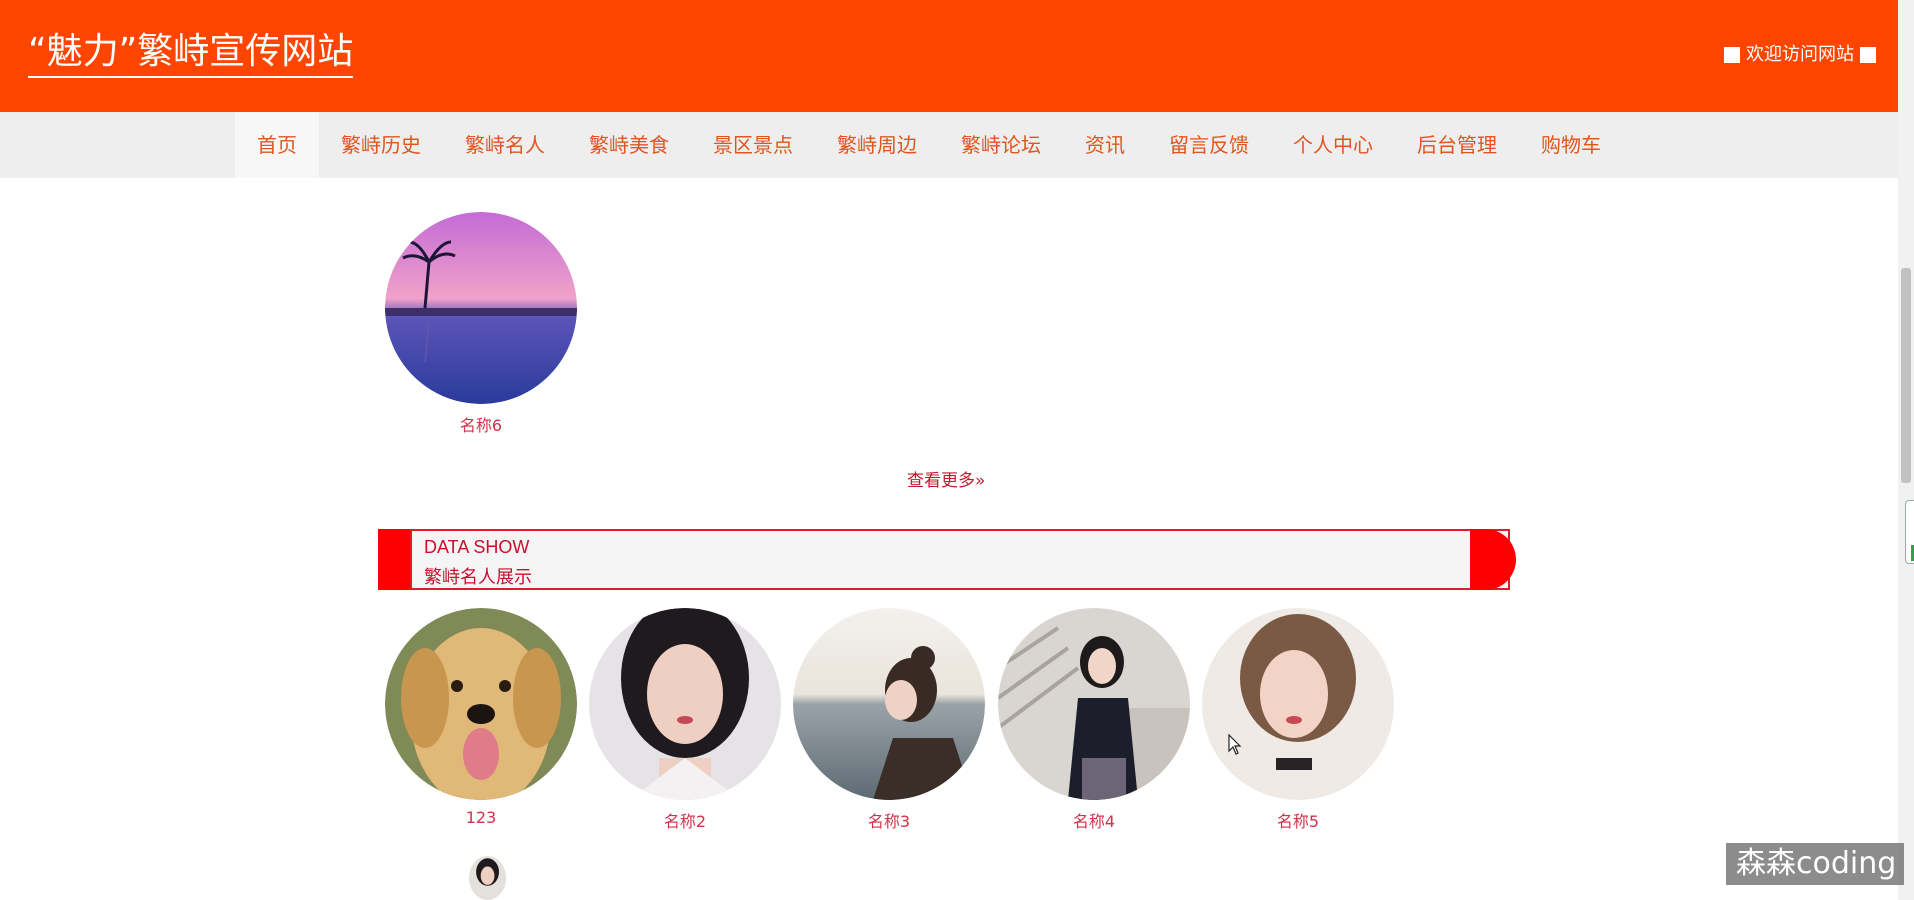  What do you see at coordinates (1105, 145) in the screenshot?
I see `nav-item-news: 资讯` at bounding box center [1105, 145].